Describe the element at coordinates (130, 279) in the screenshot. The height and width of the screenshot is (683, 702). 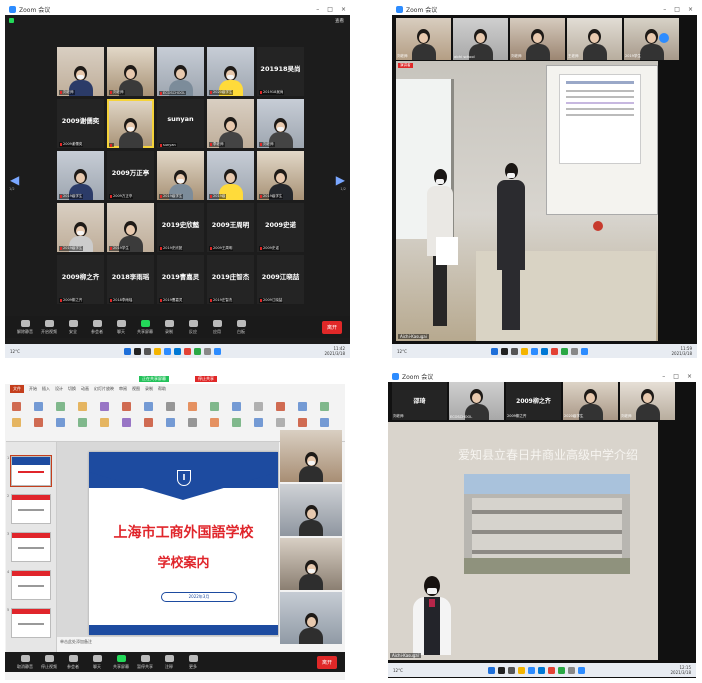
I see `participant-tile: 2018李雨瑶 2018李雨瑶` at that location.